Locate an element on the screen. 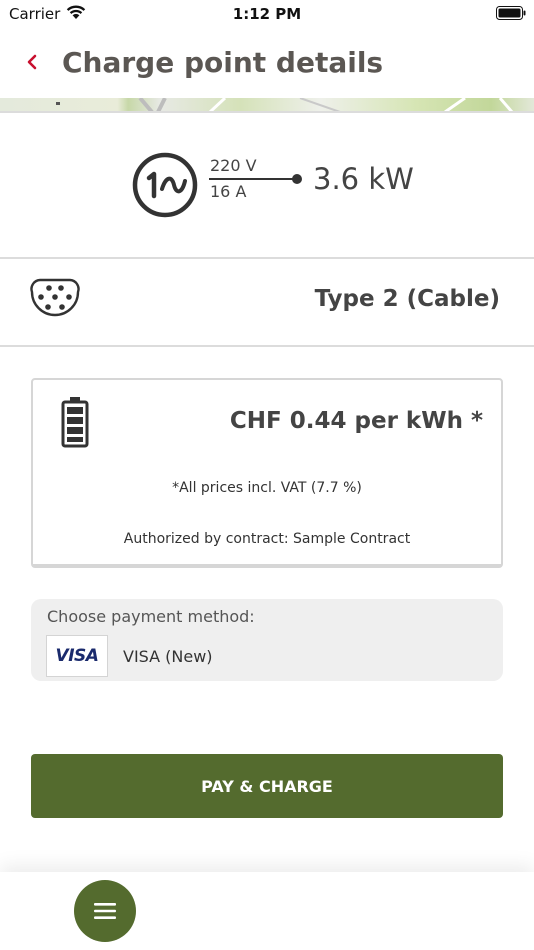 Image resolution: width=534 pixels, height=950 pixels. type2-connector-icon is located at coordinates (55, 297).